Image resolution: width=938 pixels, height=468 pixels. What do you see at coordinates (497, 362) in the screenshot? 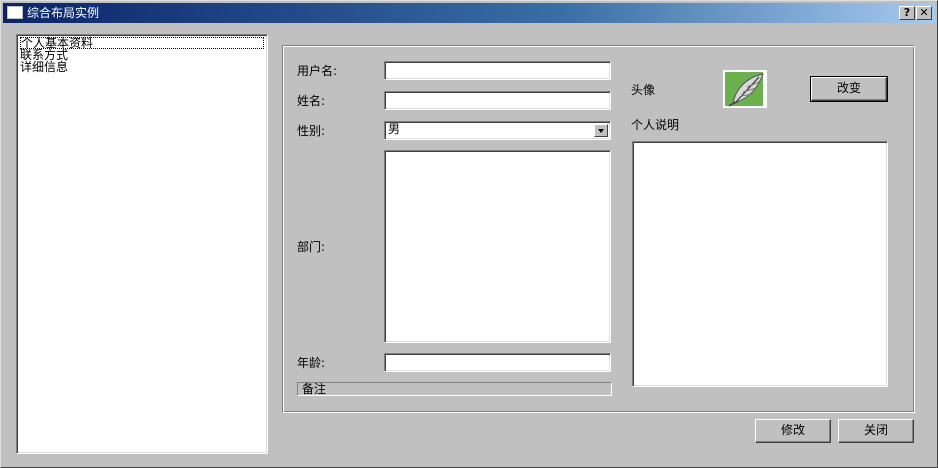
I see `age-input` at bounding box center [497, 362].